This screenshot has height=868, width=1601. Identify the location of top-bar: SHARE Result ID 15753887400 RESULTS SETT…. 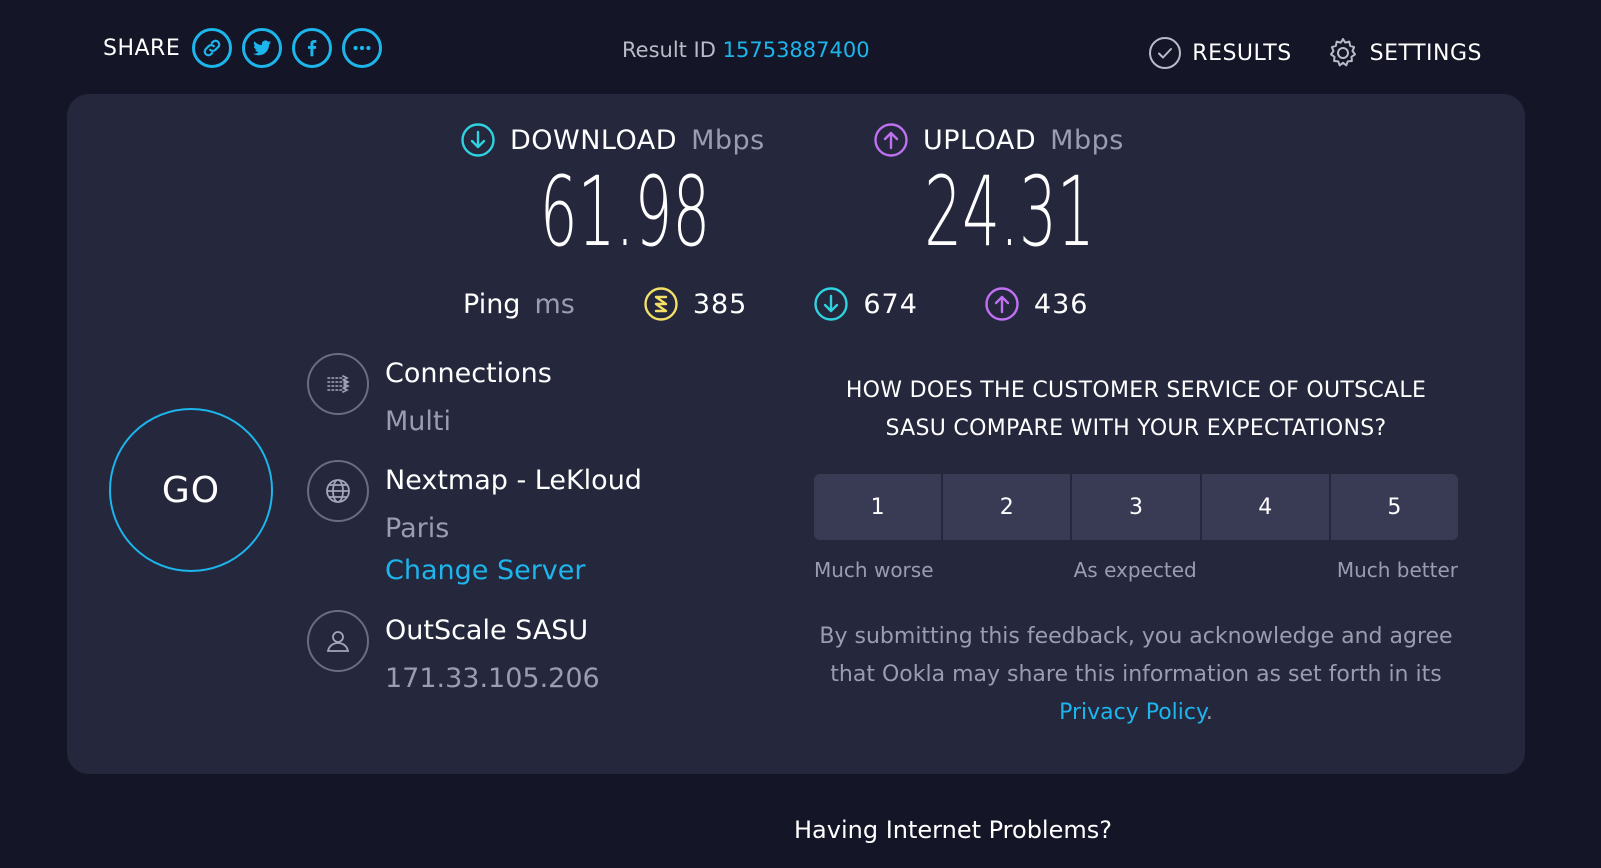
(800, 46).